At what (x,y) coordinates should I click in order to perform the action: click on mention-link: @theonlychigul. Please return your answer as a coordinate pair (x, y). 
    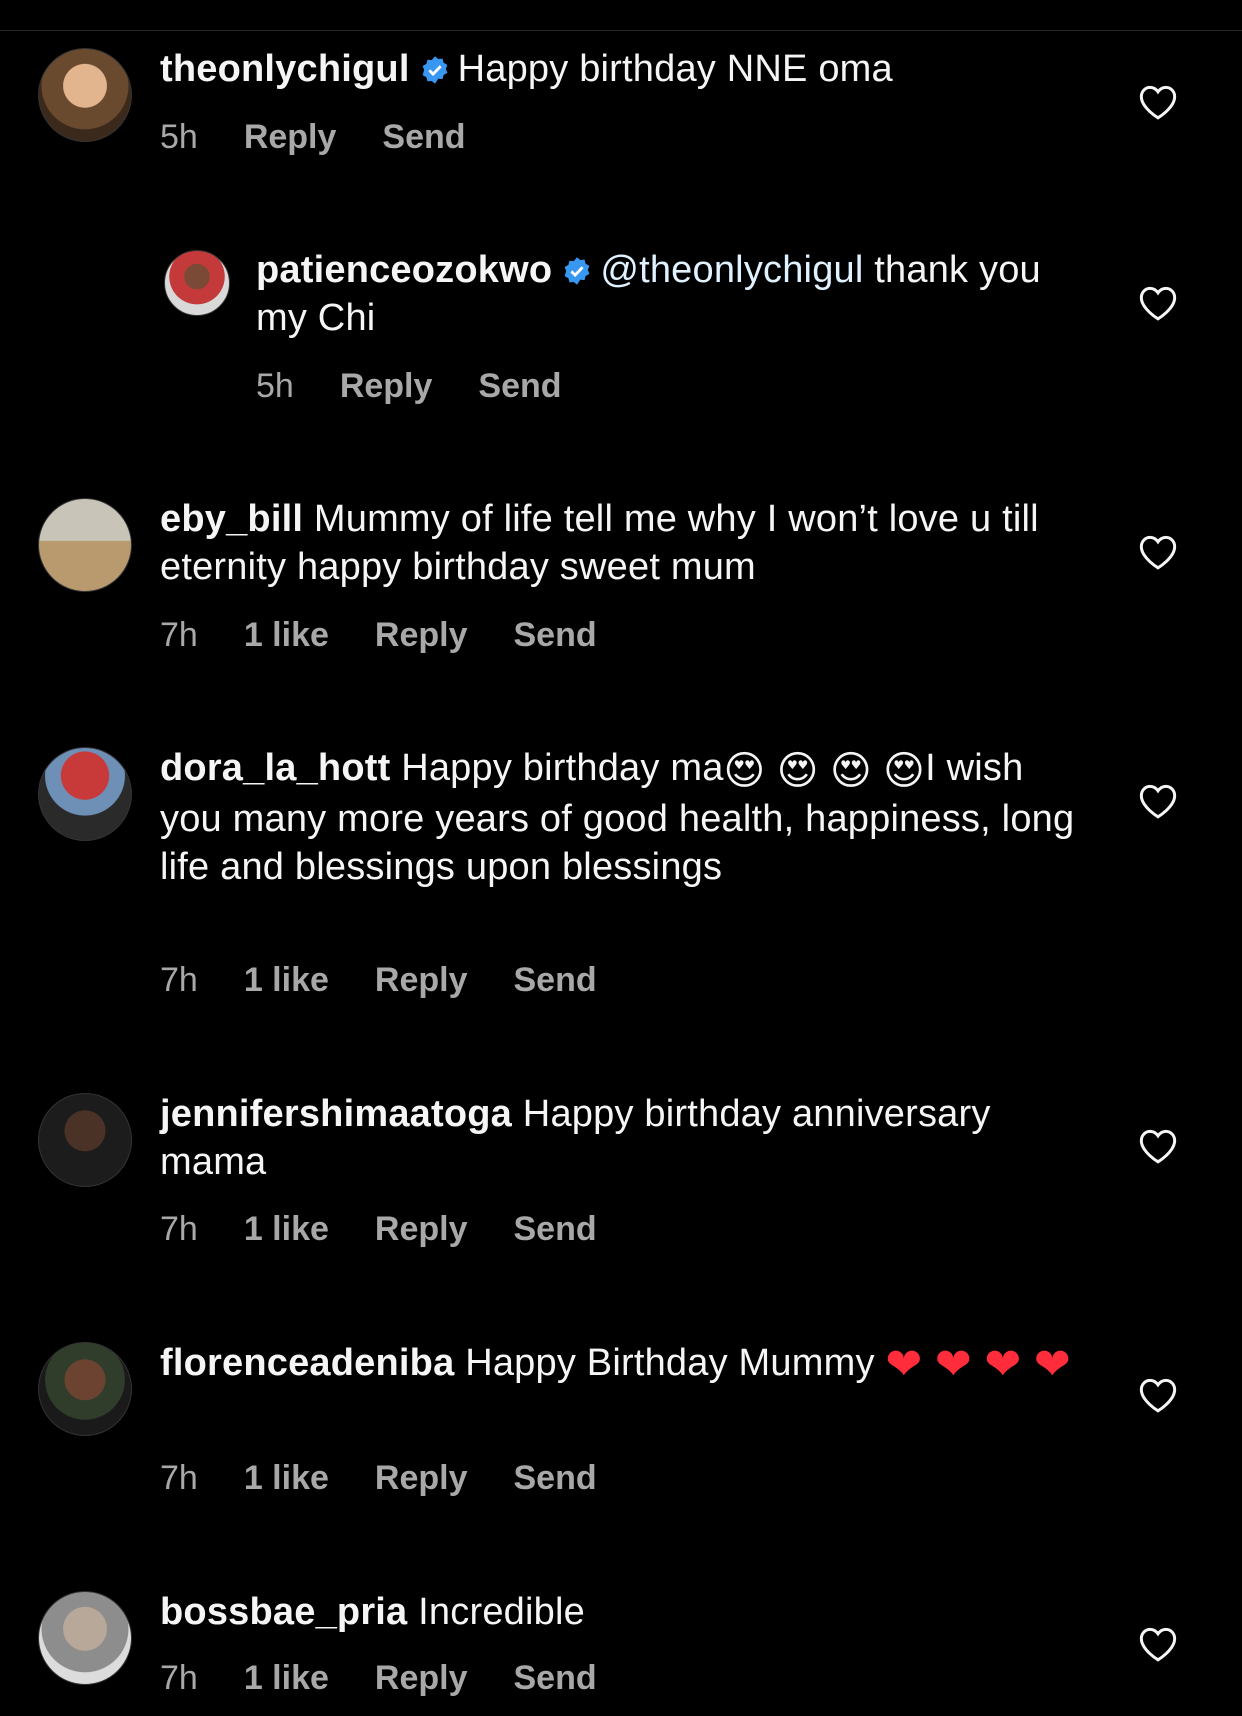
    Looking at the image, I should click on (731, 270).